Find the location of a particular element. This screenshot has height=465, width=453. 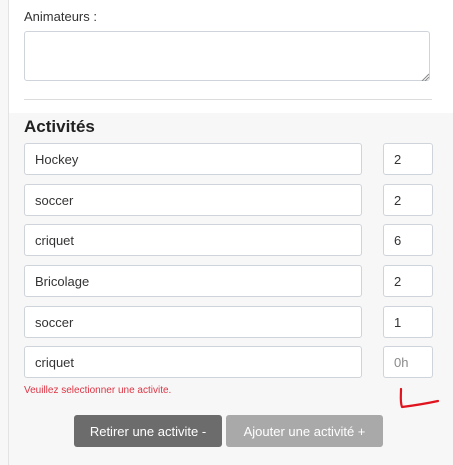

section-divider is located at coordinates (228, 99).